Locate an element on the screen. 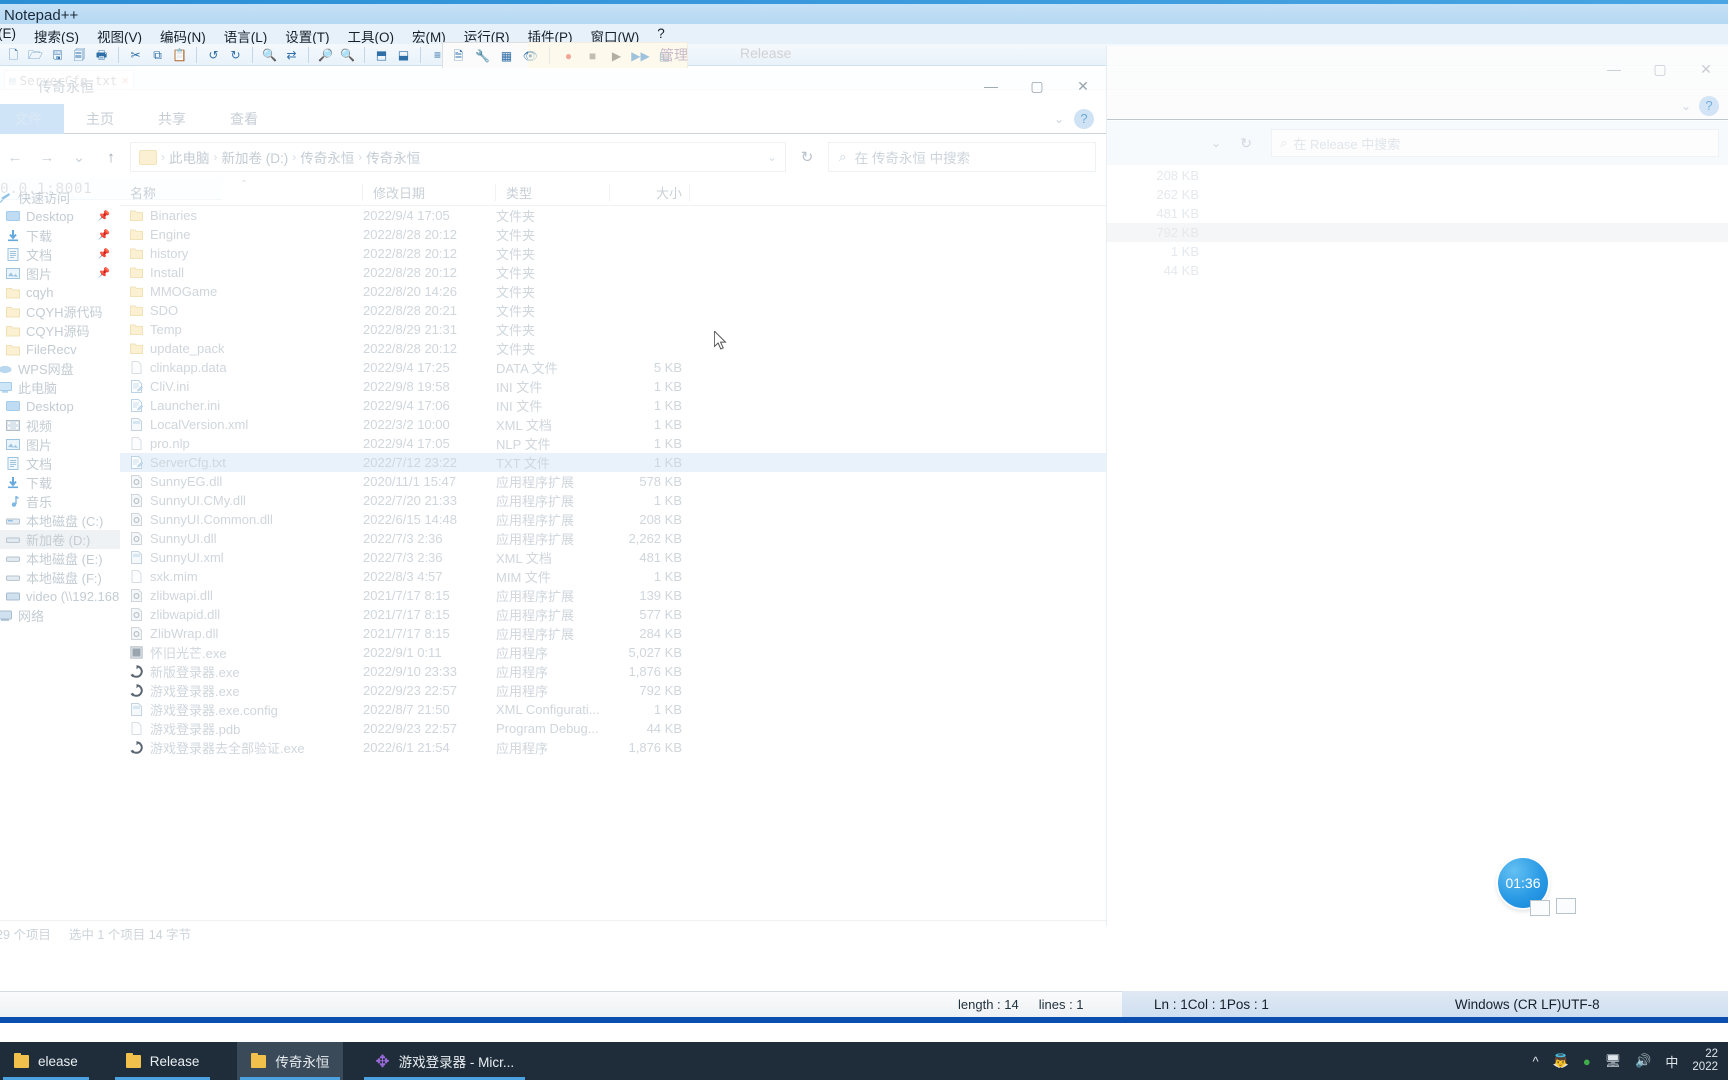 This screenshot has width=1728, height=1080. table-row: SDO 2022/8/28 20:21 文件夹 is located at coordinates (613, 310).